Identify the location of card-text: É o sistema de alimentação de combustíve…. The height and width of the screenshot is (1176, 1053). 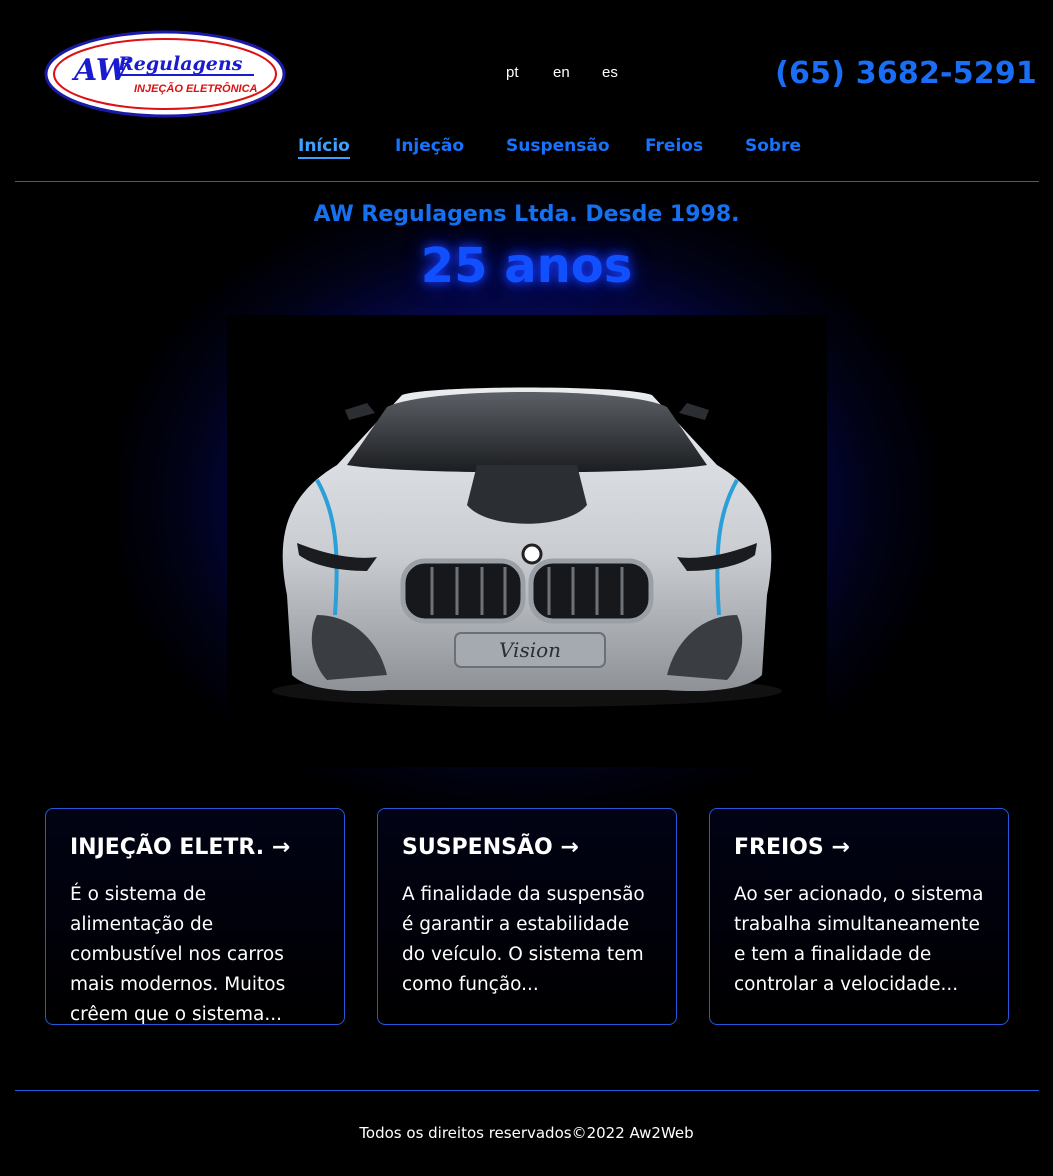
(178, 954).